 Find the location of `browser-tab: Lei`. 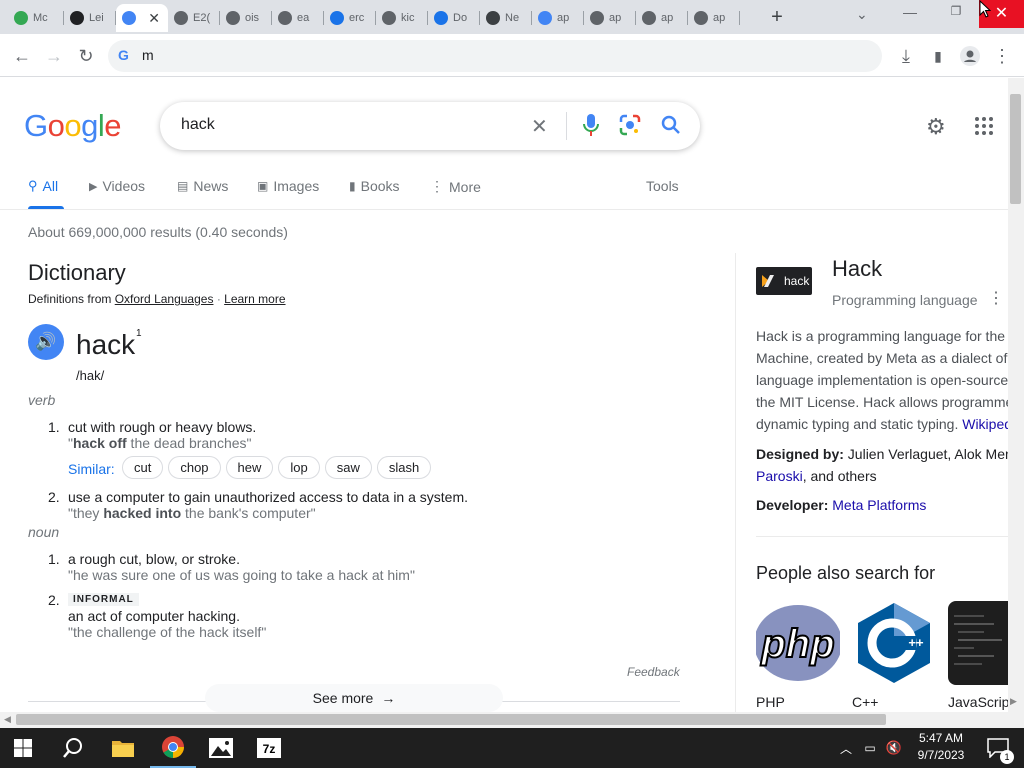

browser-tab: Lei is located at coordinates (90, 18).